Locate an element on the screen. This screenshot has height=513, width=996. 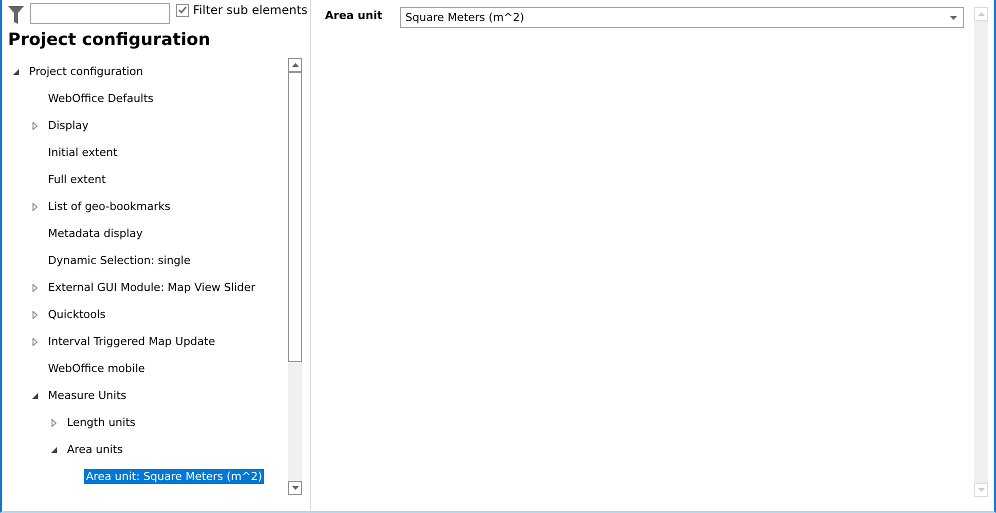
tree-item: Area units is located at coordinates (95, 449).